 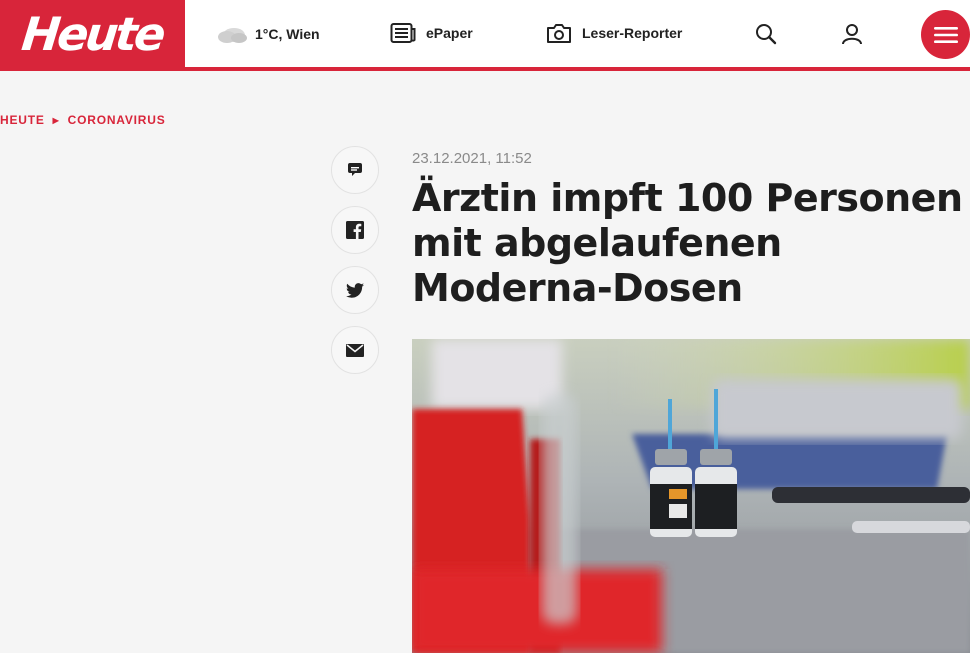 I want to click on mail-share-button, so click(x=355, y=350).